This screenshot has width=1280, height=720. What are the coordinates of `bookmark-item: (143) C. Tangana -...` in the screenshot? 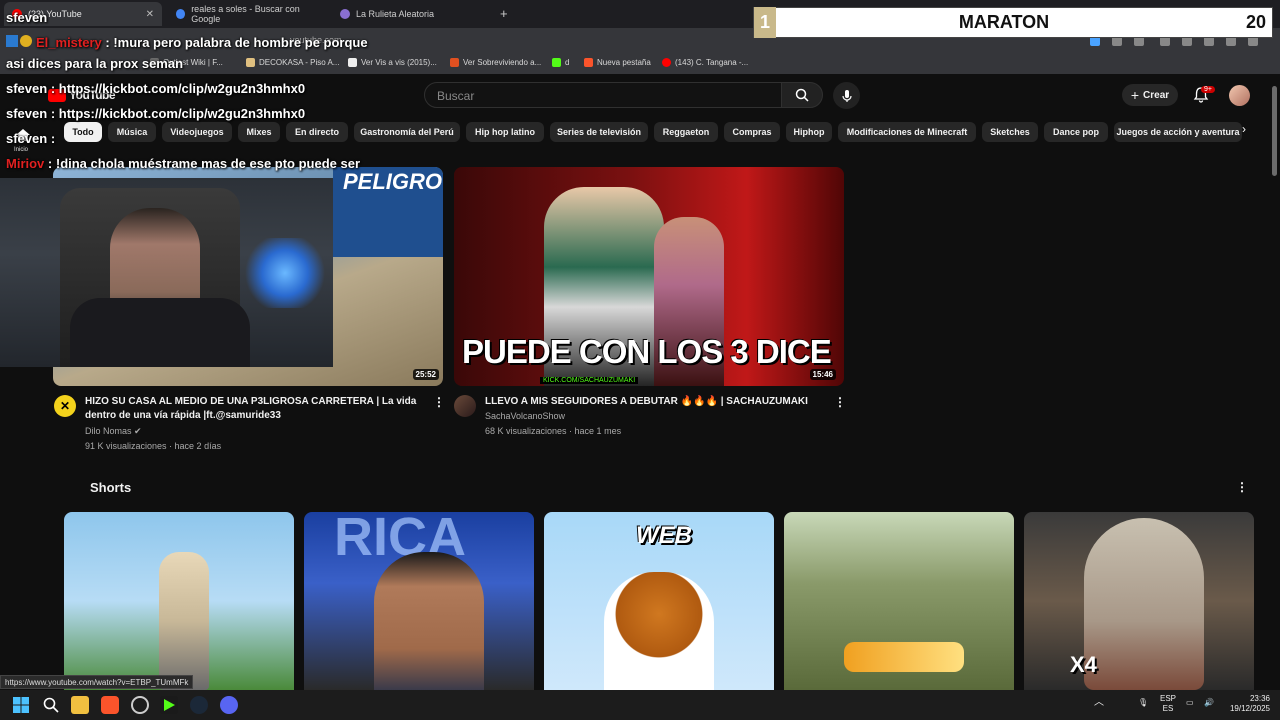 It's located at (705, 62).